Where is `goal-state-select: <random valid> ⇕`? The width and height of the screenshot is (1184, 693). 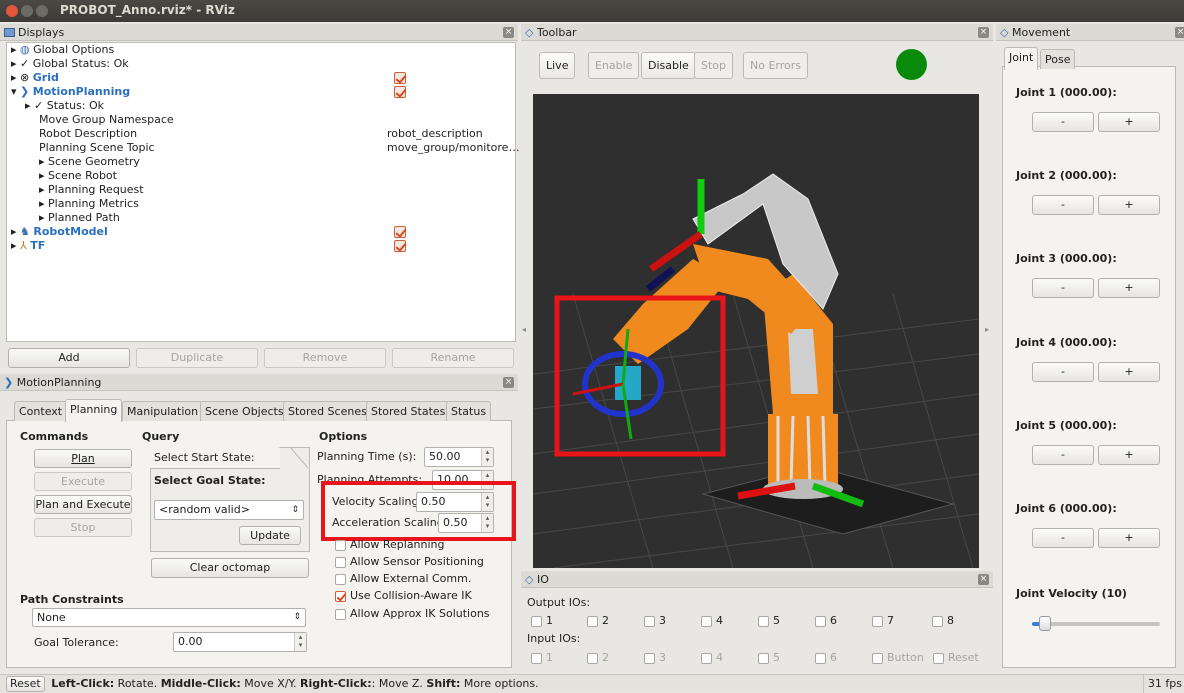
goal-state-select: <random valid> ⇕ is located at coordinates (229, 510).